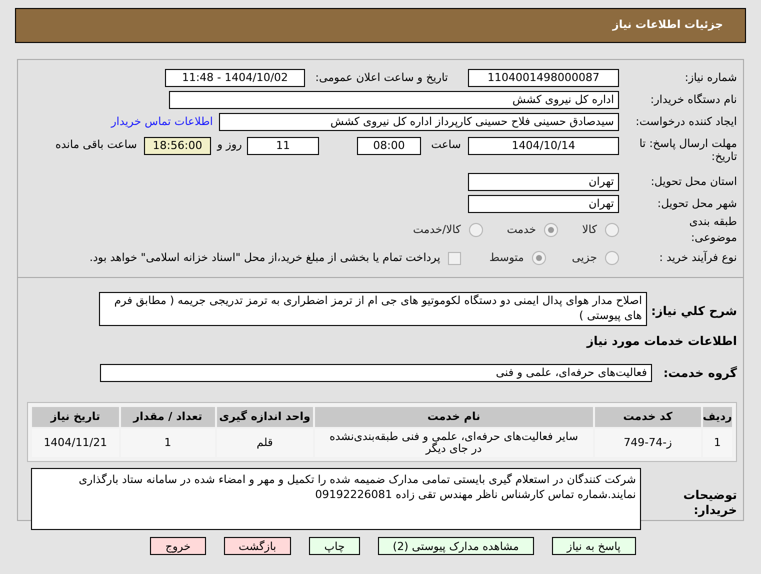  I want to click on radio-label: کالا/خدمت, so click(437, 230).